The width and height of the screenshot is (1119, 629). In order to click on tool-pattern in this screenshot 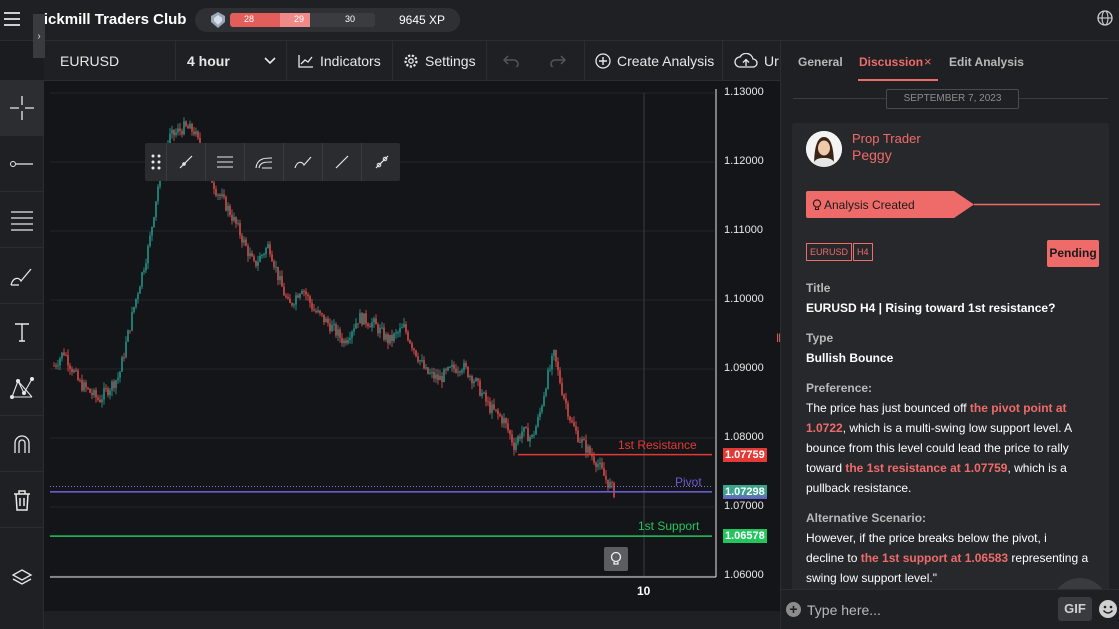, I will do `click(22, 388)`.